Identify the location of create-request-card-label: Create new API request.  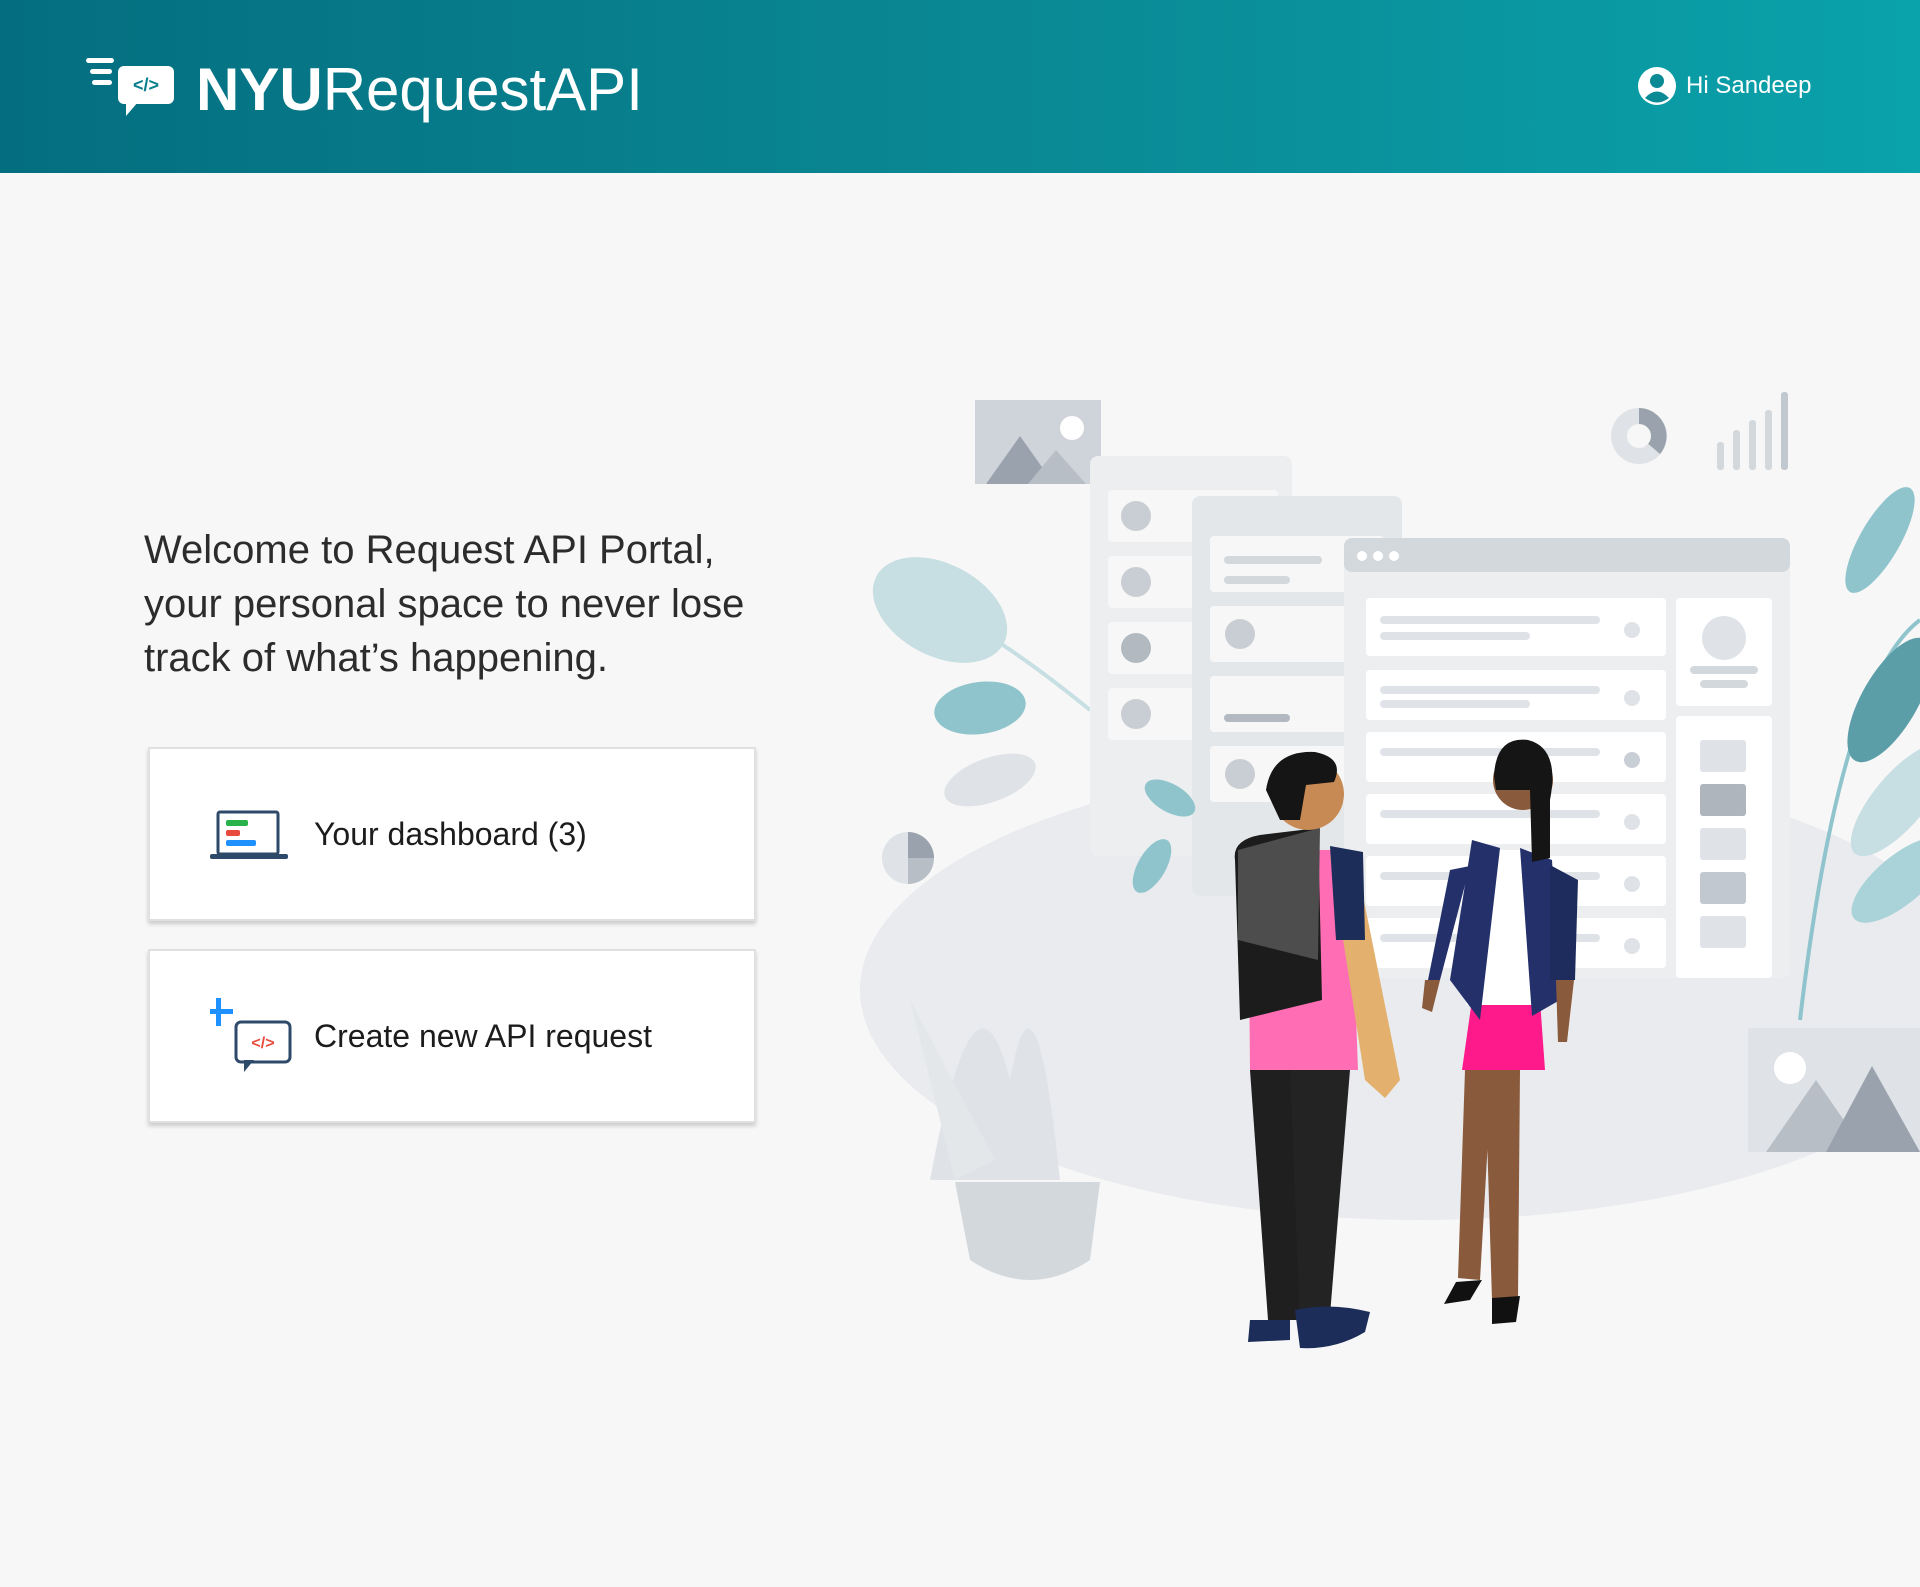
(483, 1035).